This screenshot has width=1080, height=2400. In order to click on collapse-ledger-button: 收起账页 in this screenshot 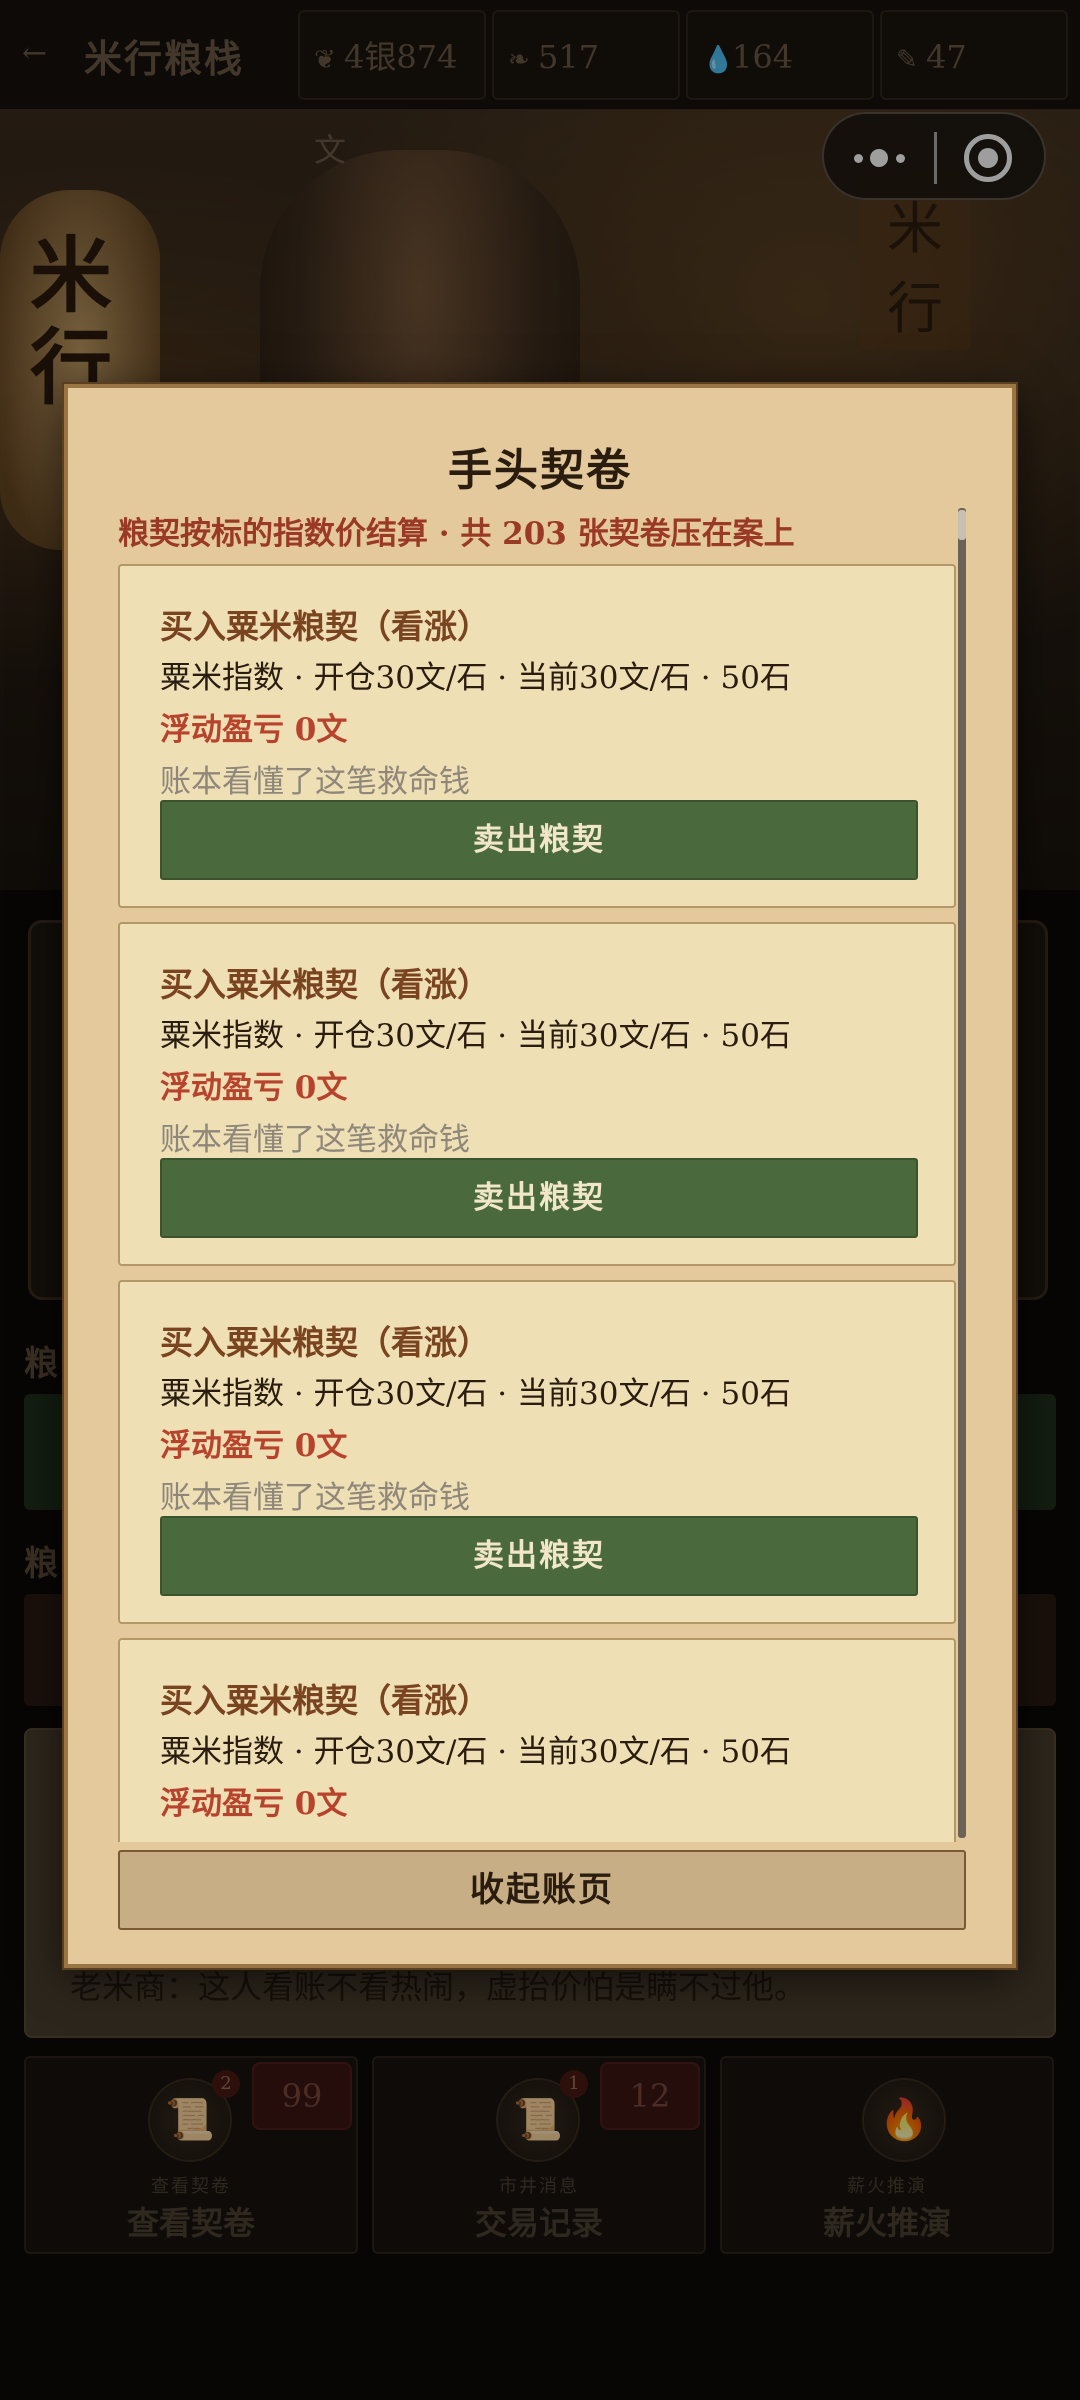, I will do `click(542, 1890)`.